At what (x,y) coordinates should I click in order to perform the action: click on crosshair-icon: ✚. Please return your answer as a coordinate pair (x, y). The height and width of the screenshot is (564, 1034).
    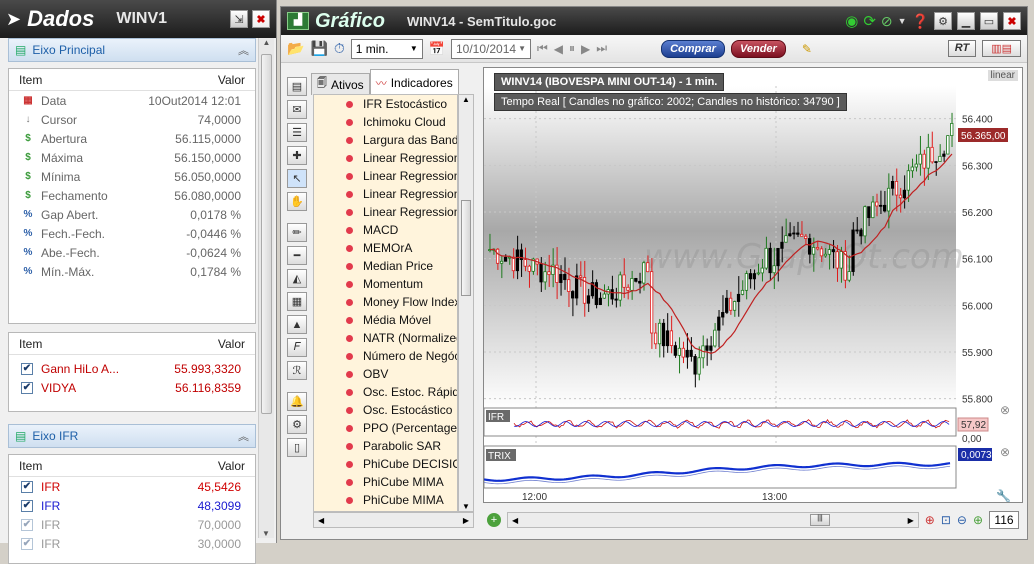
    Looking at the image, I should click on (297, 155).